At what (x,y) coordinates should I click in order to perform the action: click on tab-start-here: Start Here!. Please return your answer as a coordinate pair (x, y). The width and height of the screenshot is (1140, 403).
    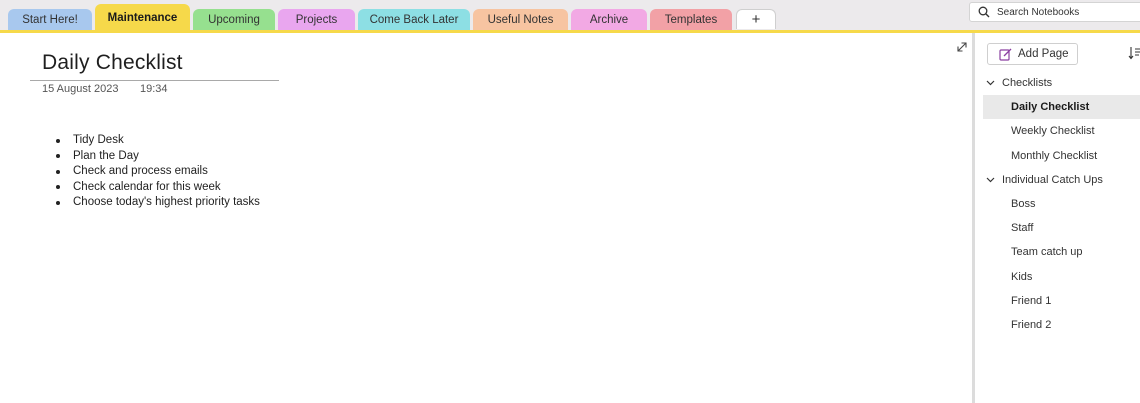
    Looking at the image, I should click on (50, 19).